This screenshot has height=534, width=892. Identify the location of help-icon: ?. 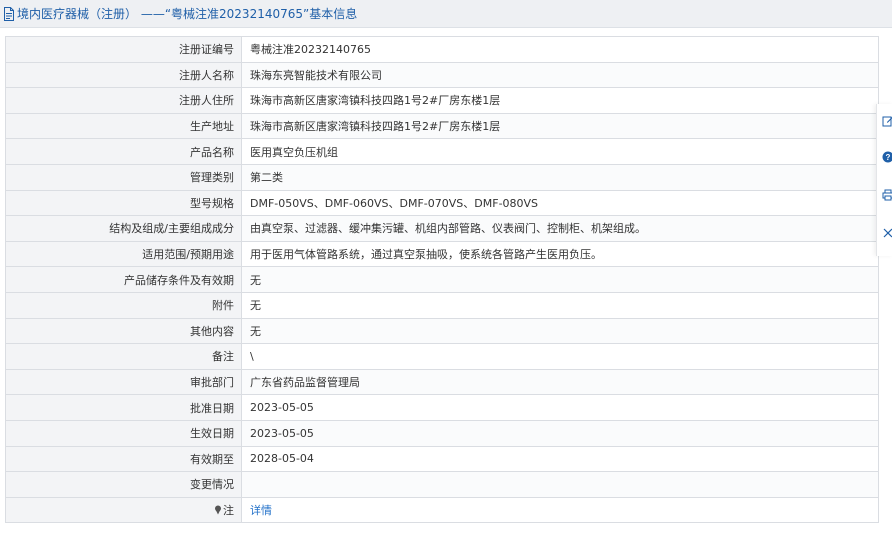
(887, 157).